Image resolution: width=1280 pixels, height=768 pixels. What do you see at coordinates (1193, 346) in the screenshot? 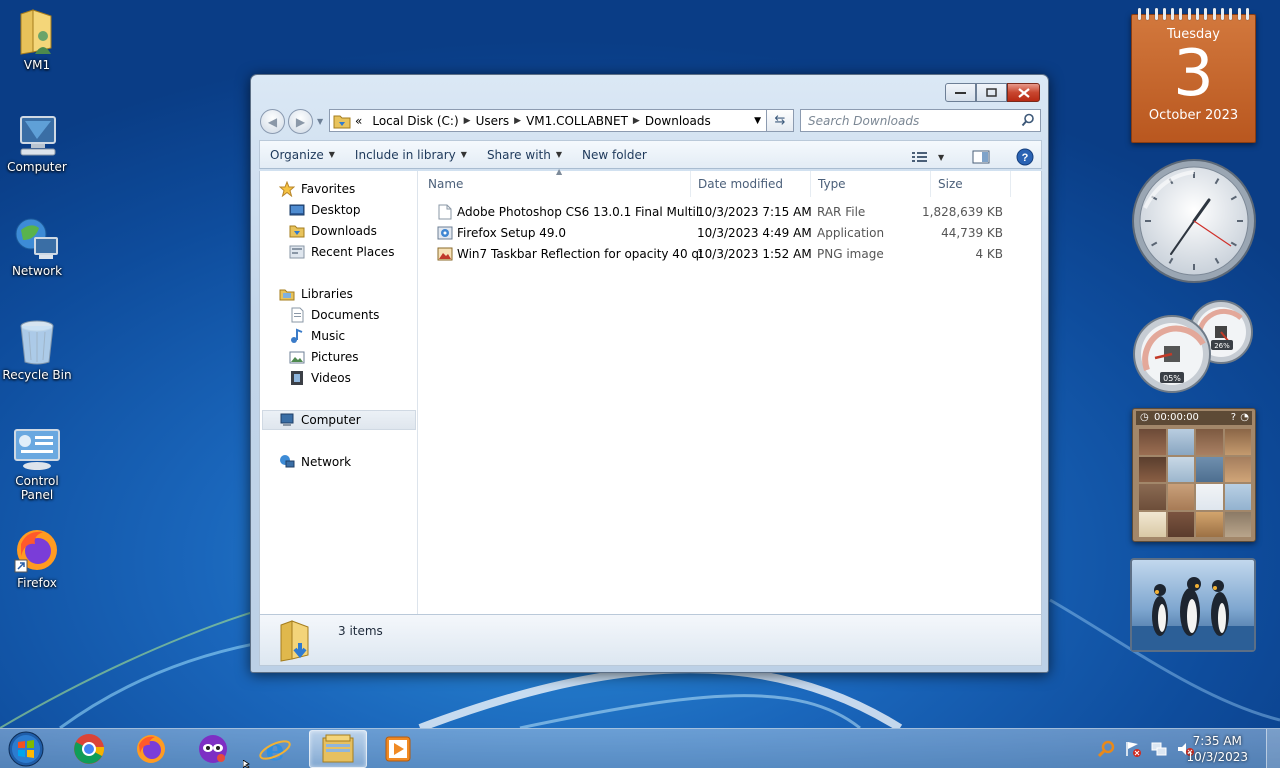
I see `cpu-meter-gadget: 05% 26%` at bounding box center [1193, 346].